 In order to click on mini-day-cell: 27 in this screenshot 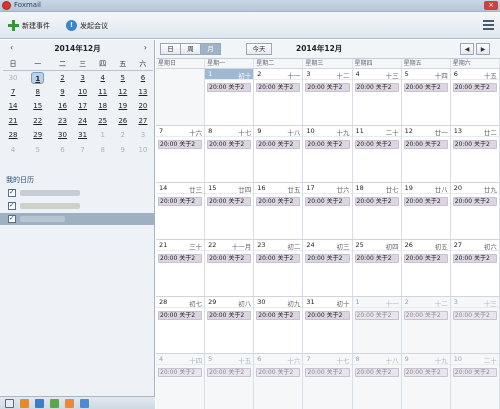, I will do `click(143, 121)`.